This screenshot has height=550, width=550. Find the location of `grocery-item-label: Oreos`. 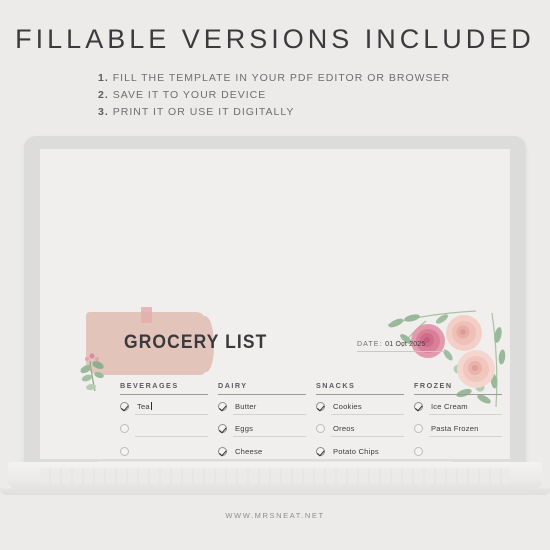

grocery-item-label: Oreos is located at coordinates (344, 429).